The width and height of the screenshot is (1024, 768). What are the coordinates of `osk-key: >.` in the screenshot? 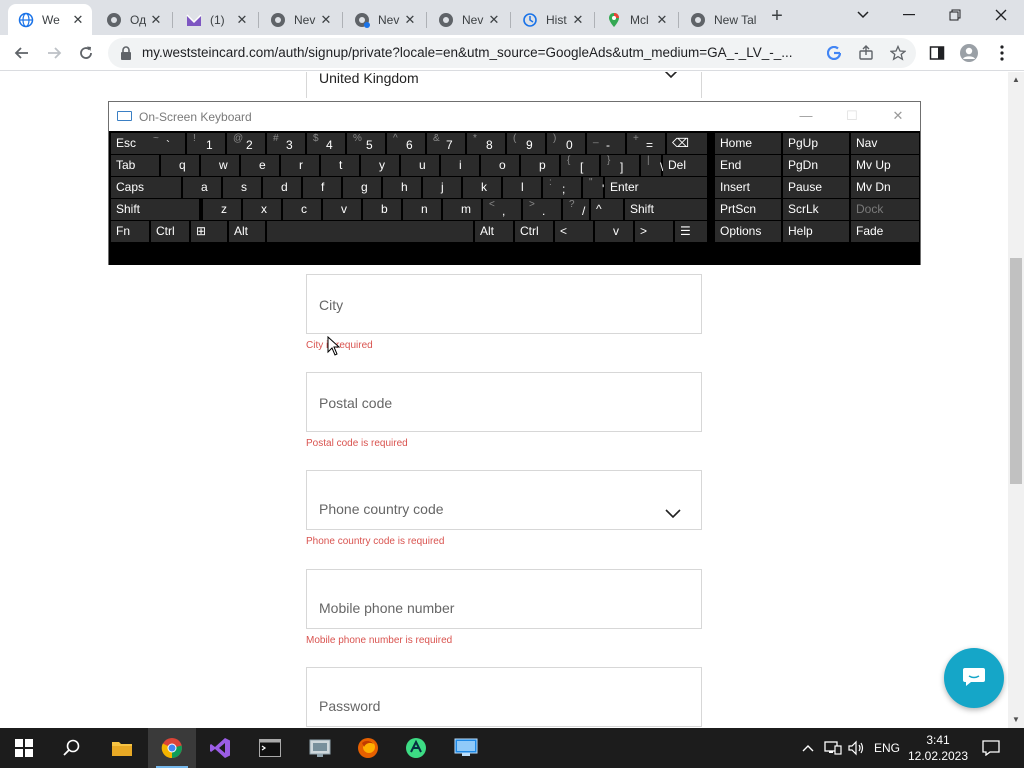 It's located at (542, 209).